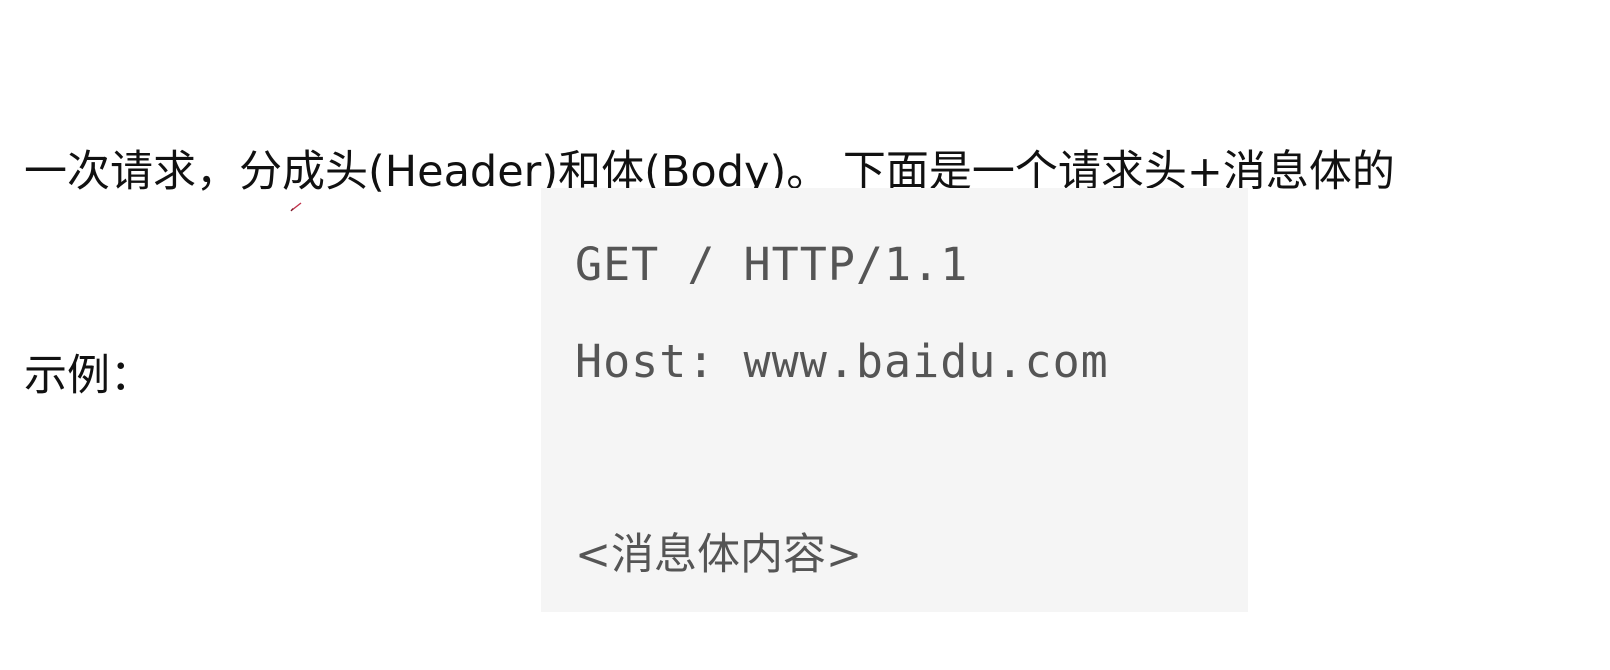 The width and height of the screenshot is (1610, 670). What do you see at coordinates (296, 207) in the screenshot?
I see `pen-cursor-icon` at bounding box center [296, 207].